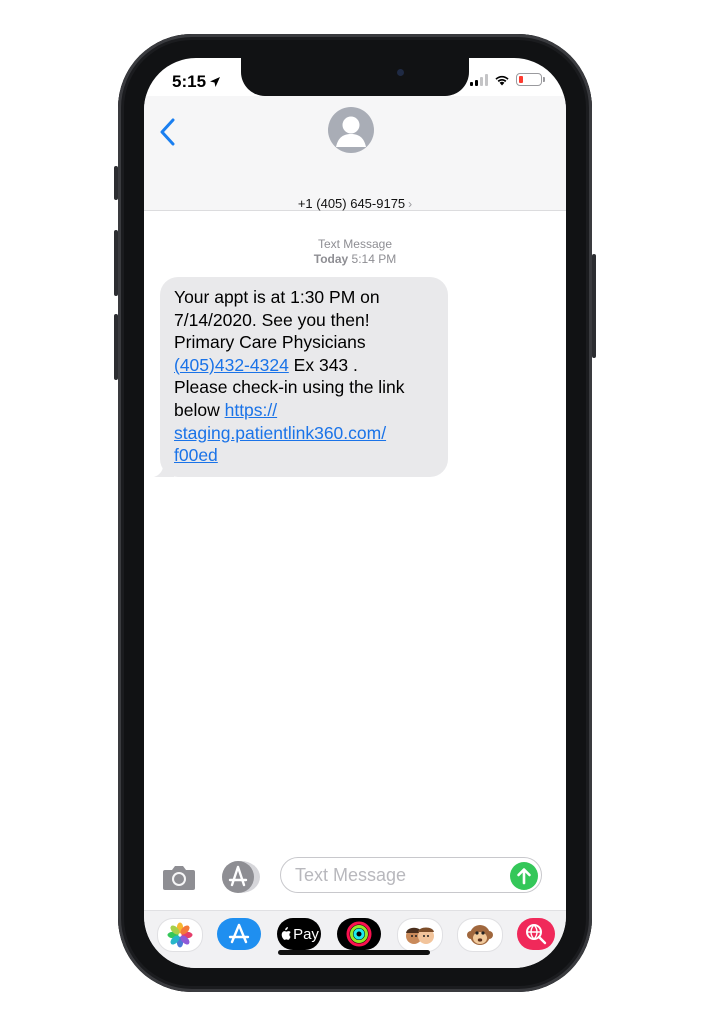  I want to click on memoji-icon, so click(420, 935).